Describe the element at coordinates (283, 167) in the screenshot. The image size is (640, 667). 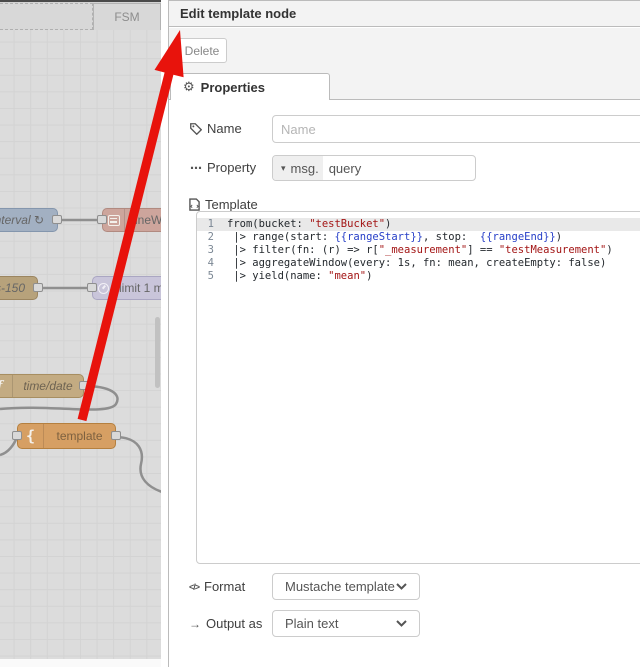
I see `caret-down-icon: ▾` at that location.